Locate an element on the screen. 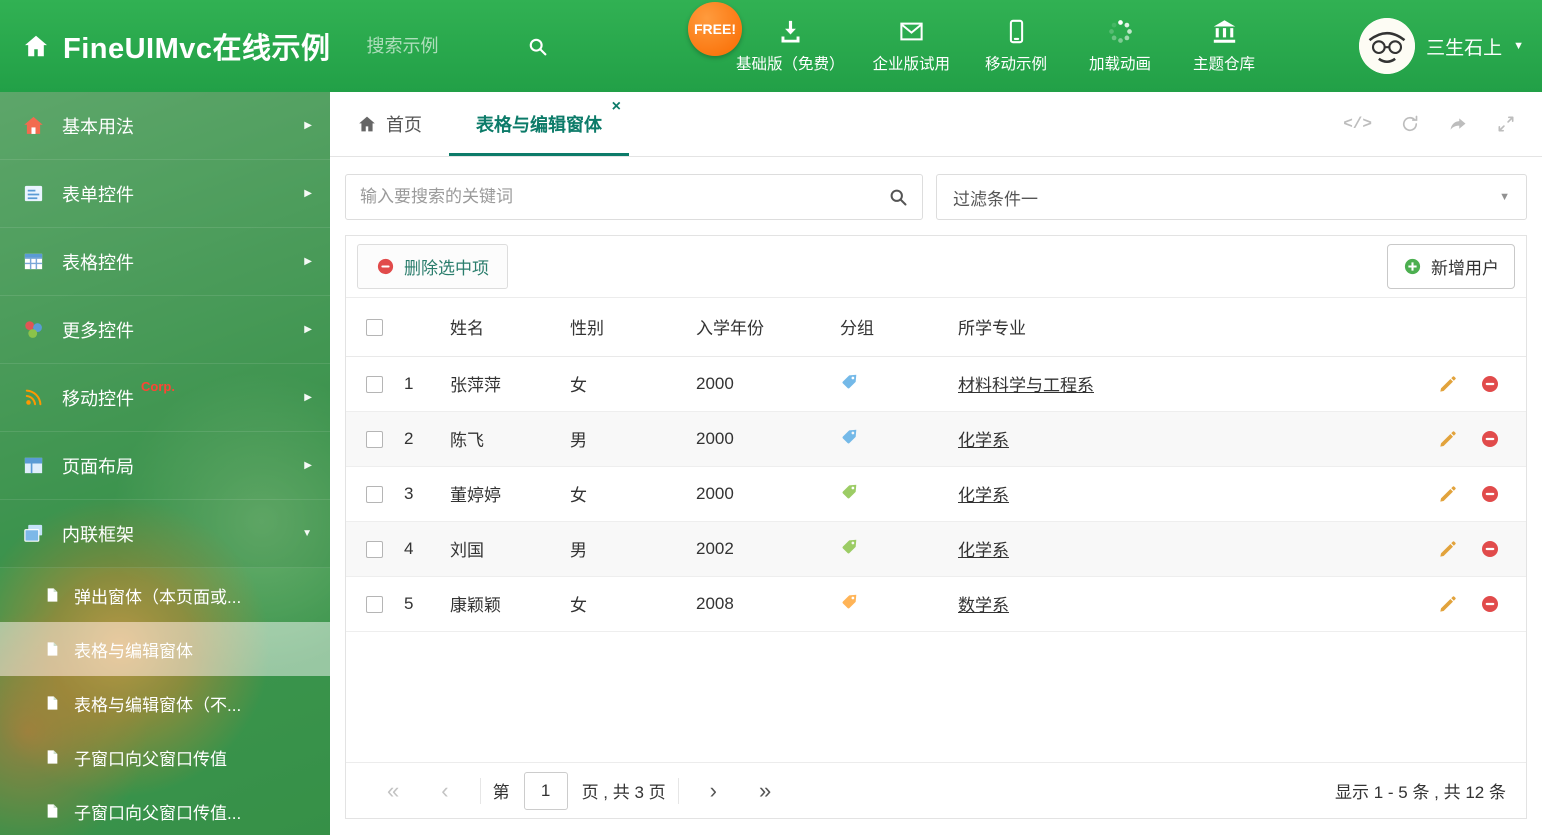 This screenshot has width=1542, height=835. sidebar-item-label: 内联框架 is located at coordinates (98, 534).